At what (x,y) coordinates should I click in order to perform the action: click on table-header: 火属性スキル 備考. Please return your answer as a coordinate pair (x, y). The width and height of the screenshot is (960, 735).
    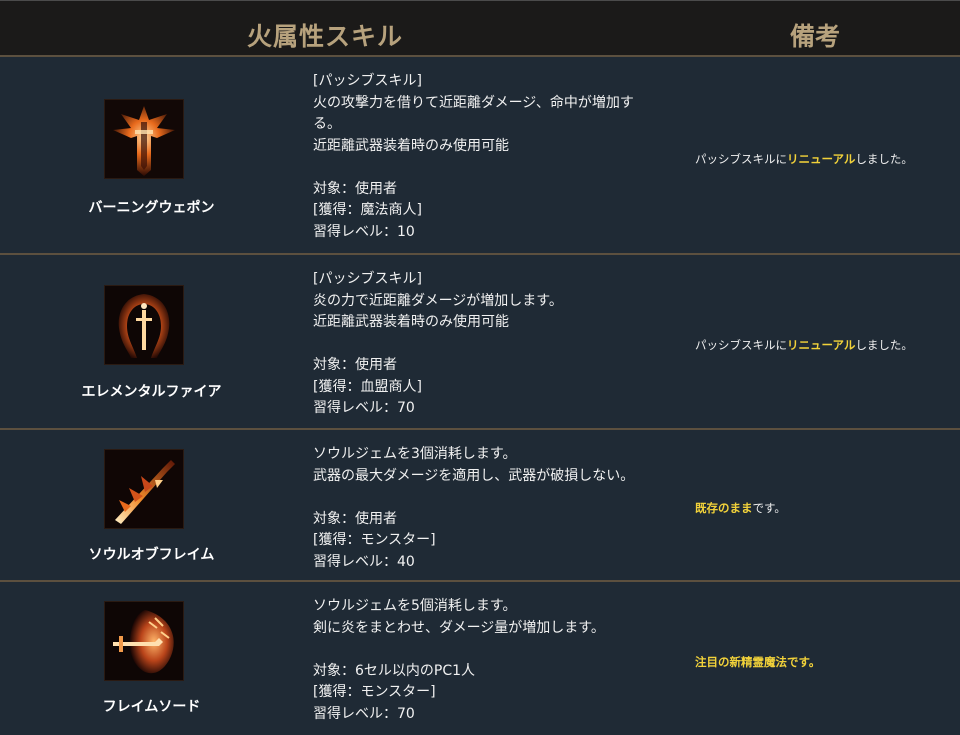
    Looking at the image, I should click on (480, 28).